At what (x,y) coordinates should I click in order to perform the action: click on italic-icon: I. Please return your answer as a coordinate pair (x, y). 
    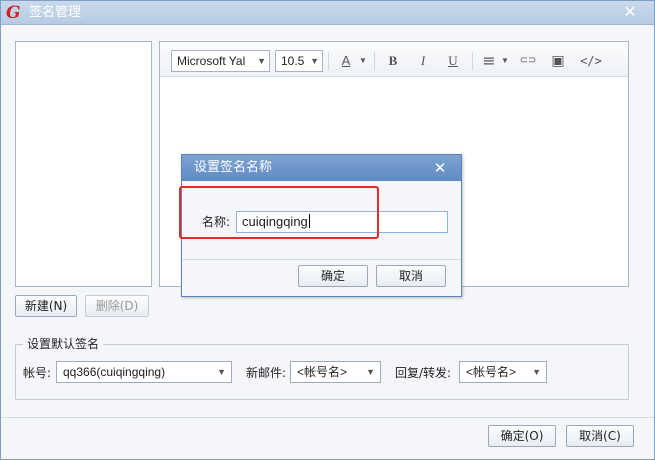
    Looking at the image, I should click on (423, 61).